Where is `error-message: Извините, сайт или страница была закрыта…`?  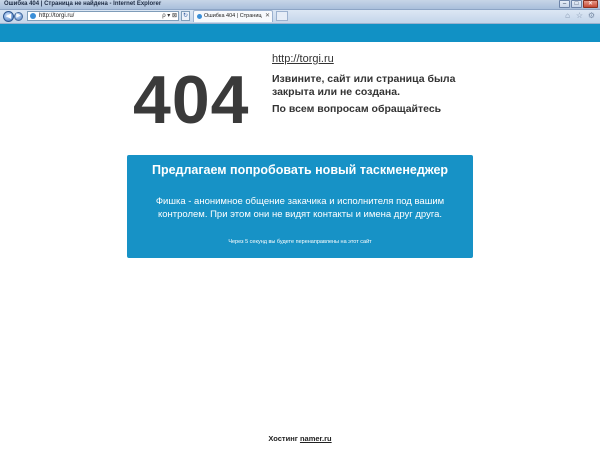 error-message: Извините, сайт или страница была закрыта… is located at coordinates (364, 85).